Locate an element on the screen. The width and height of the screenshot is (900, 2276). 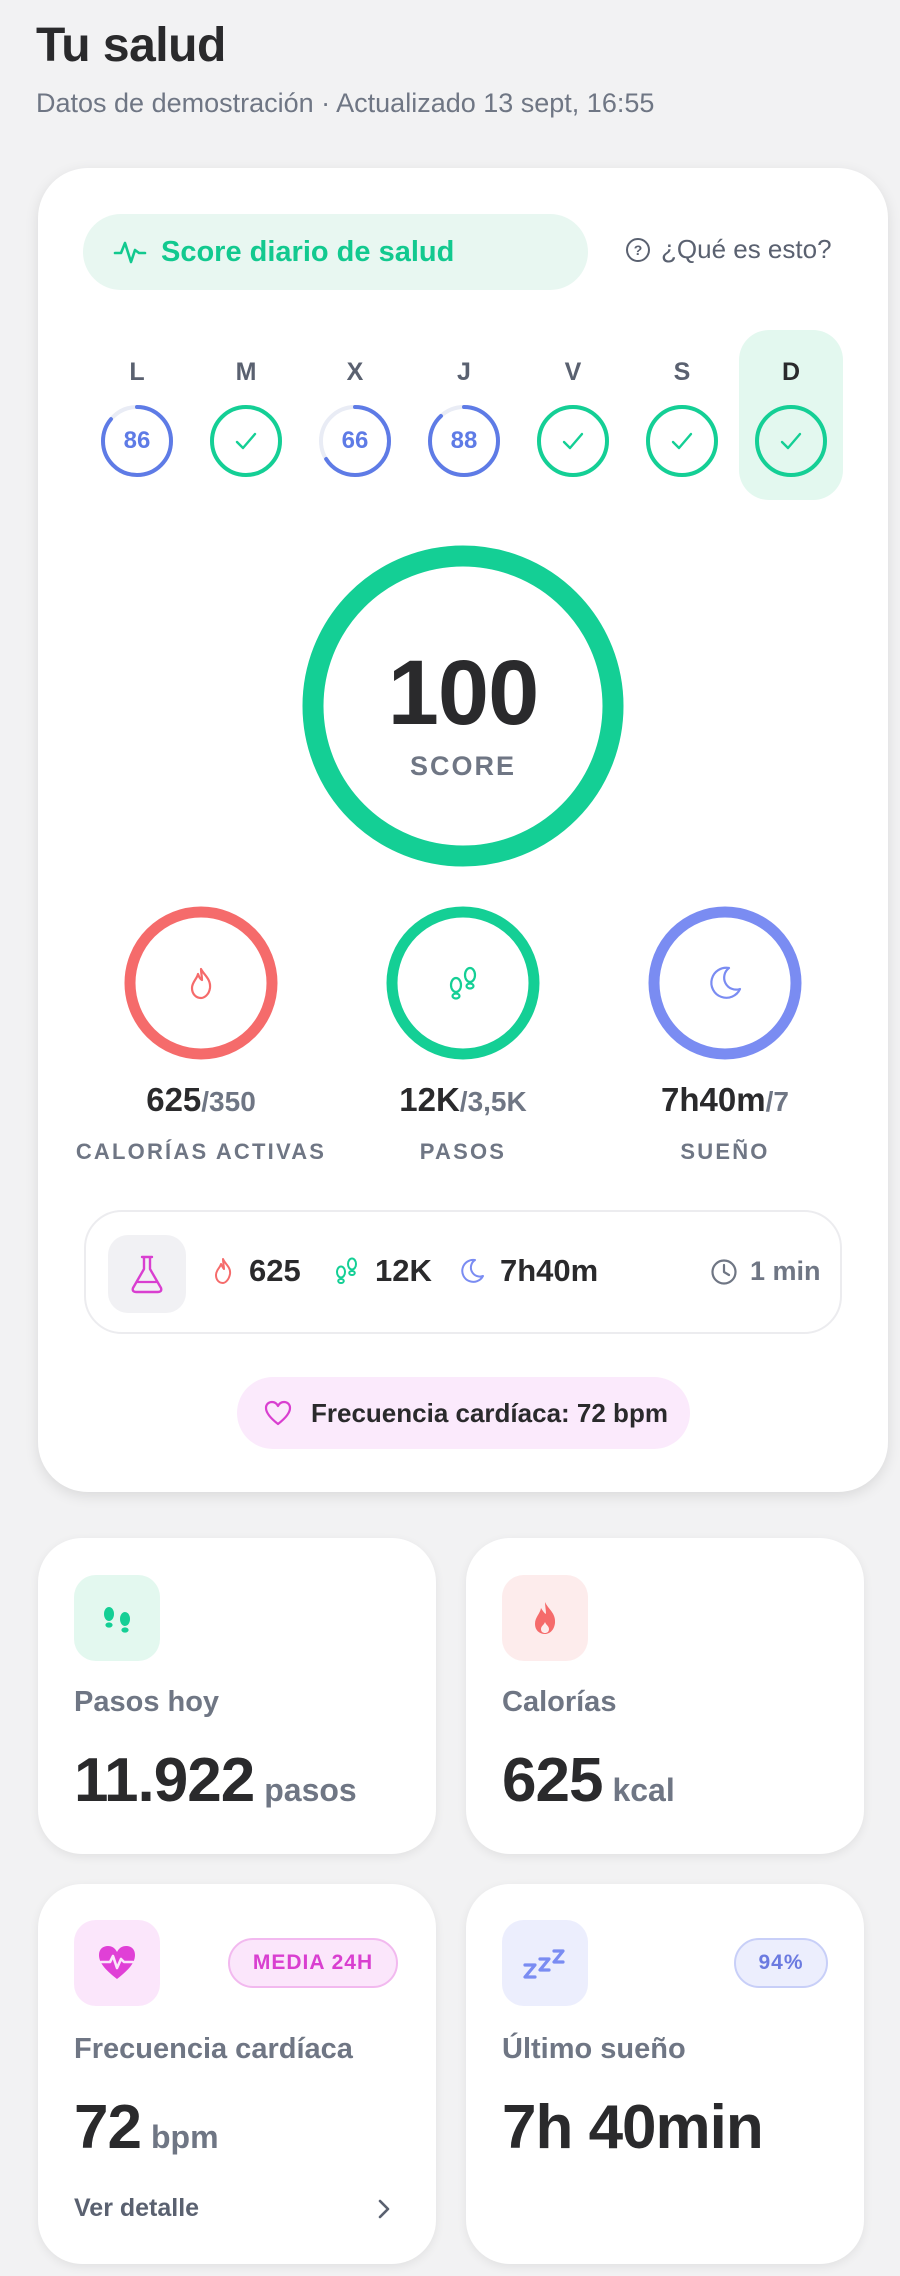
day-ring: 88 is located at coordinates (464, 441).